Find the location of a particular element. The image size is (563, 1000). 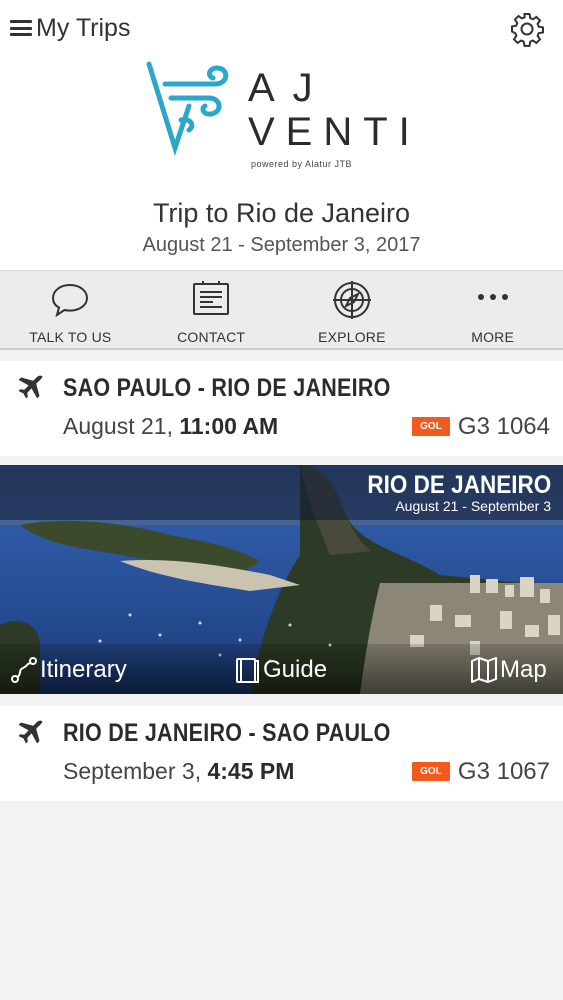

logo-line1: AJ is located at coordinates (289, 88).